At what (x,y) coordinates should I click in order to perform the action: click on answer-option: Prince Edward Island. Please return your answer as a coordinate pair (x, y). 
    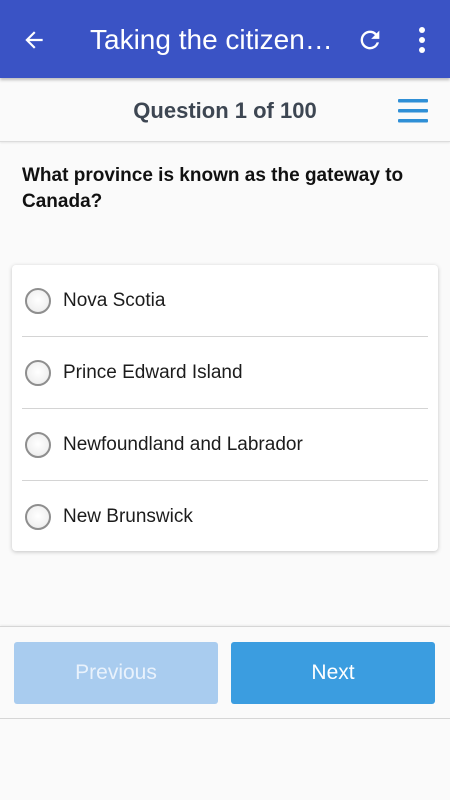
    Looking at the image, I should click on (225, 373).